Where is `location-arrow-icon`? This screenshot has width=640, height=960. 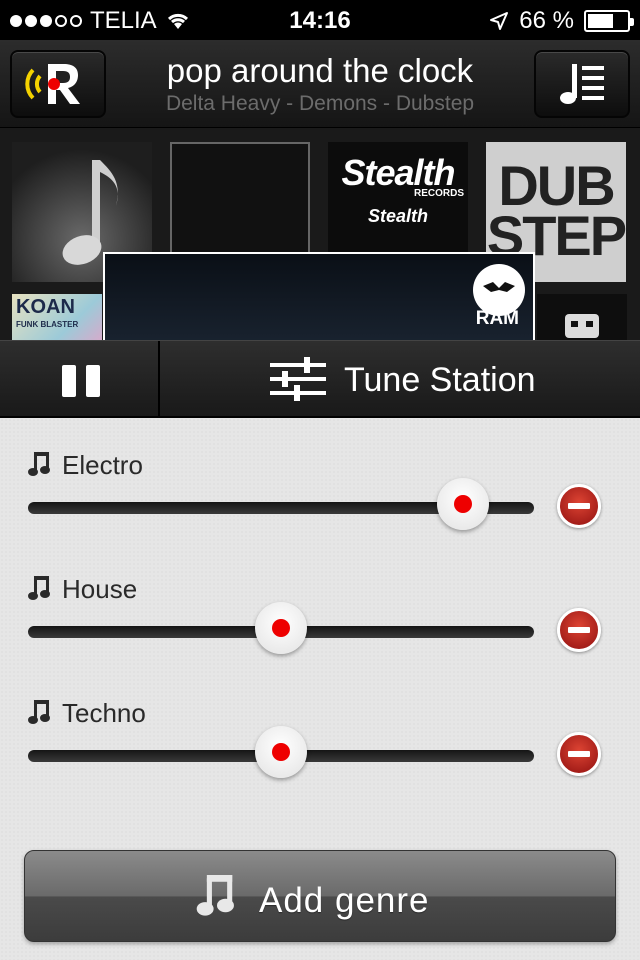
location-arrow-icon is located at coordinates (499, 21).